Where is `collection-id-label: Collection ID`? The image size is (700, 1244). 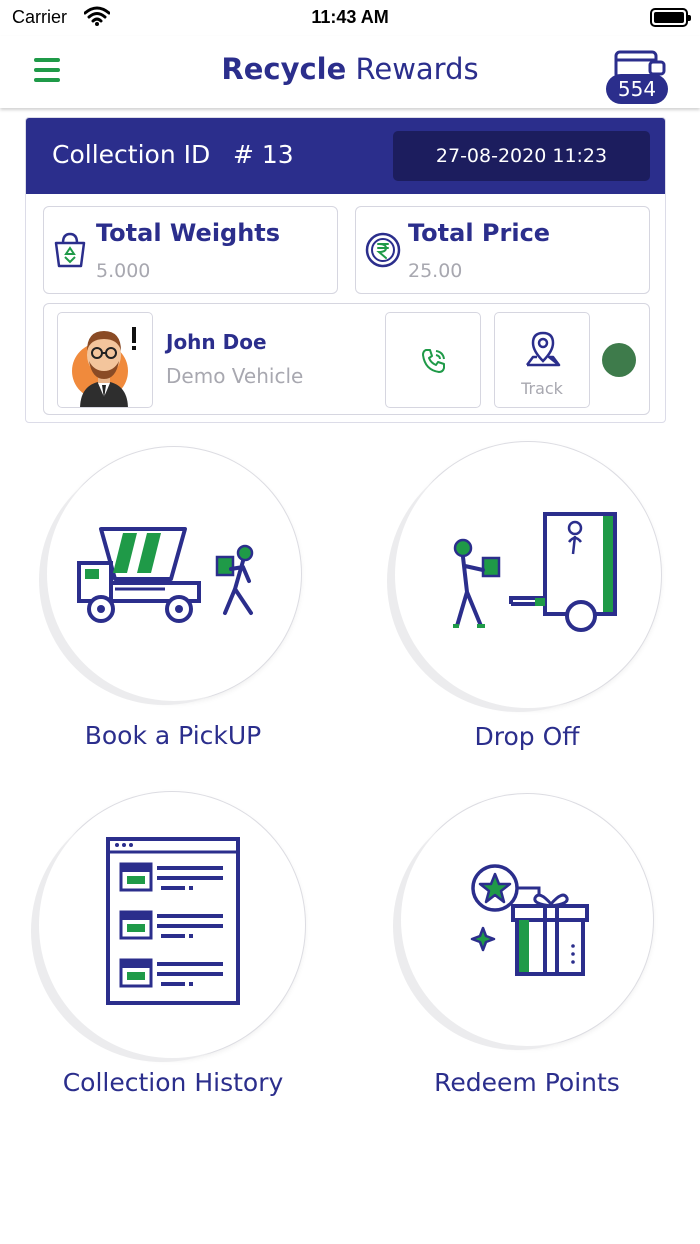 collection-id-label: Collection ID is located at coordinates (131, 154).